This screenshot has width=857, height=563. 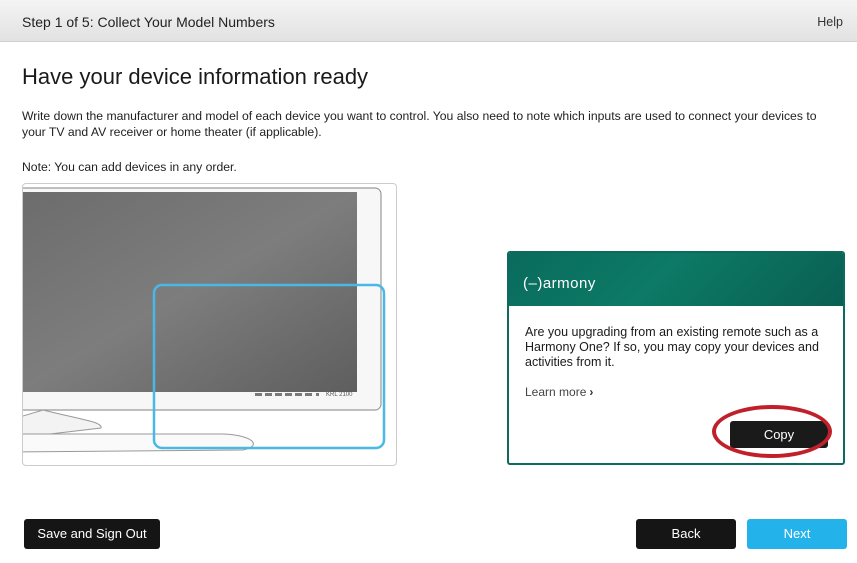 I want to click on copy-button: Copy, so click(x=779, y=434).